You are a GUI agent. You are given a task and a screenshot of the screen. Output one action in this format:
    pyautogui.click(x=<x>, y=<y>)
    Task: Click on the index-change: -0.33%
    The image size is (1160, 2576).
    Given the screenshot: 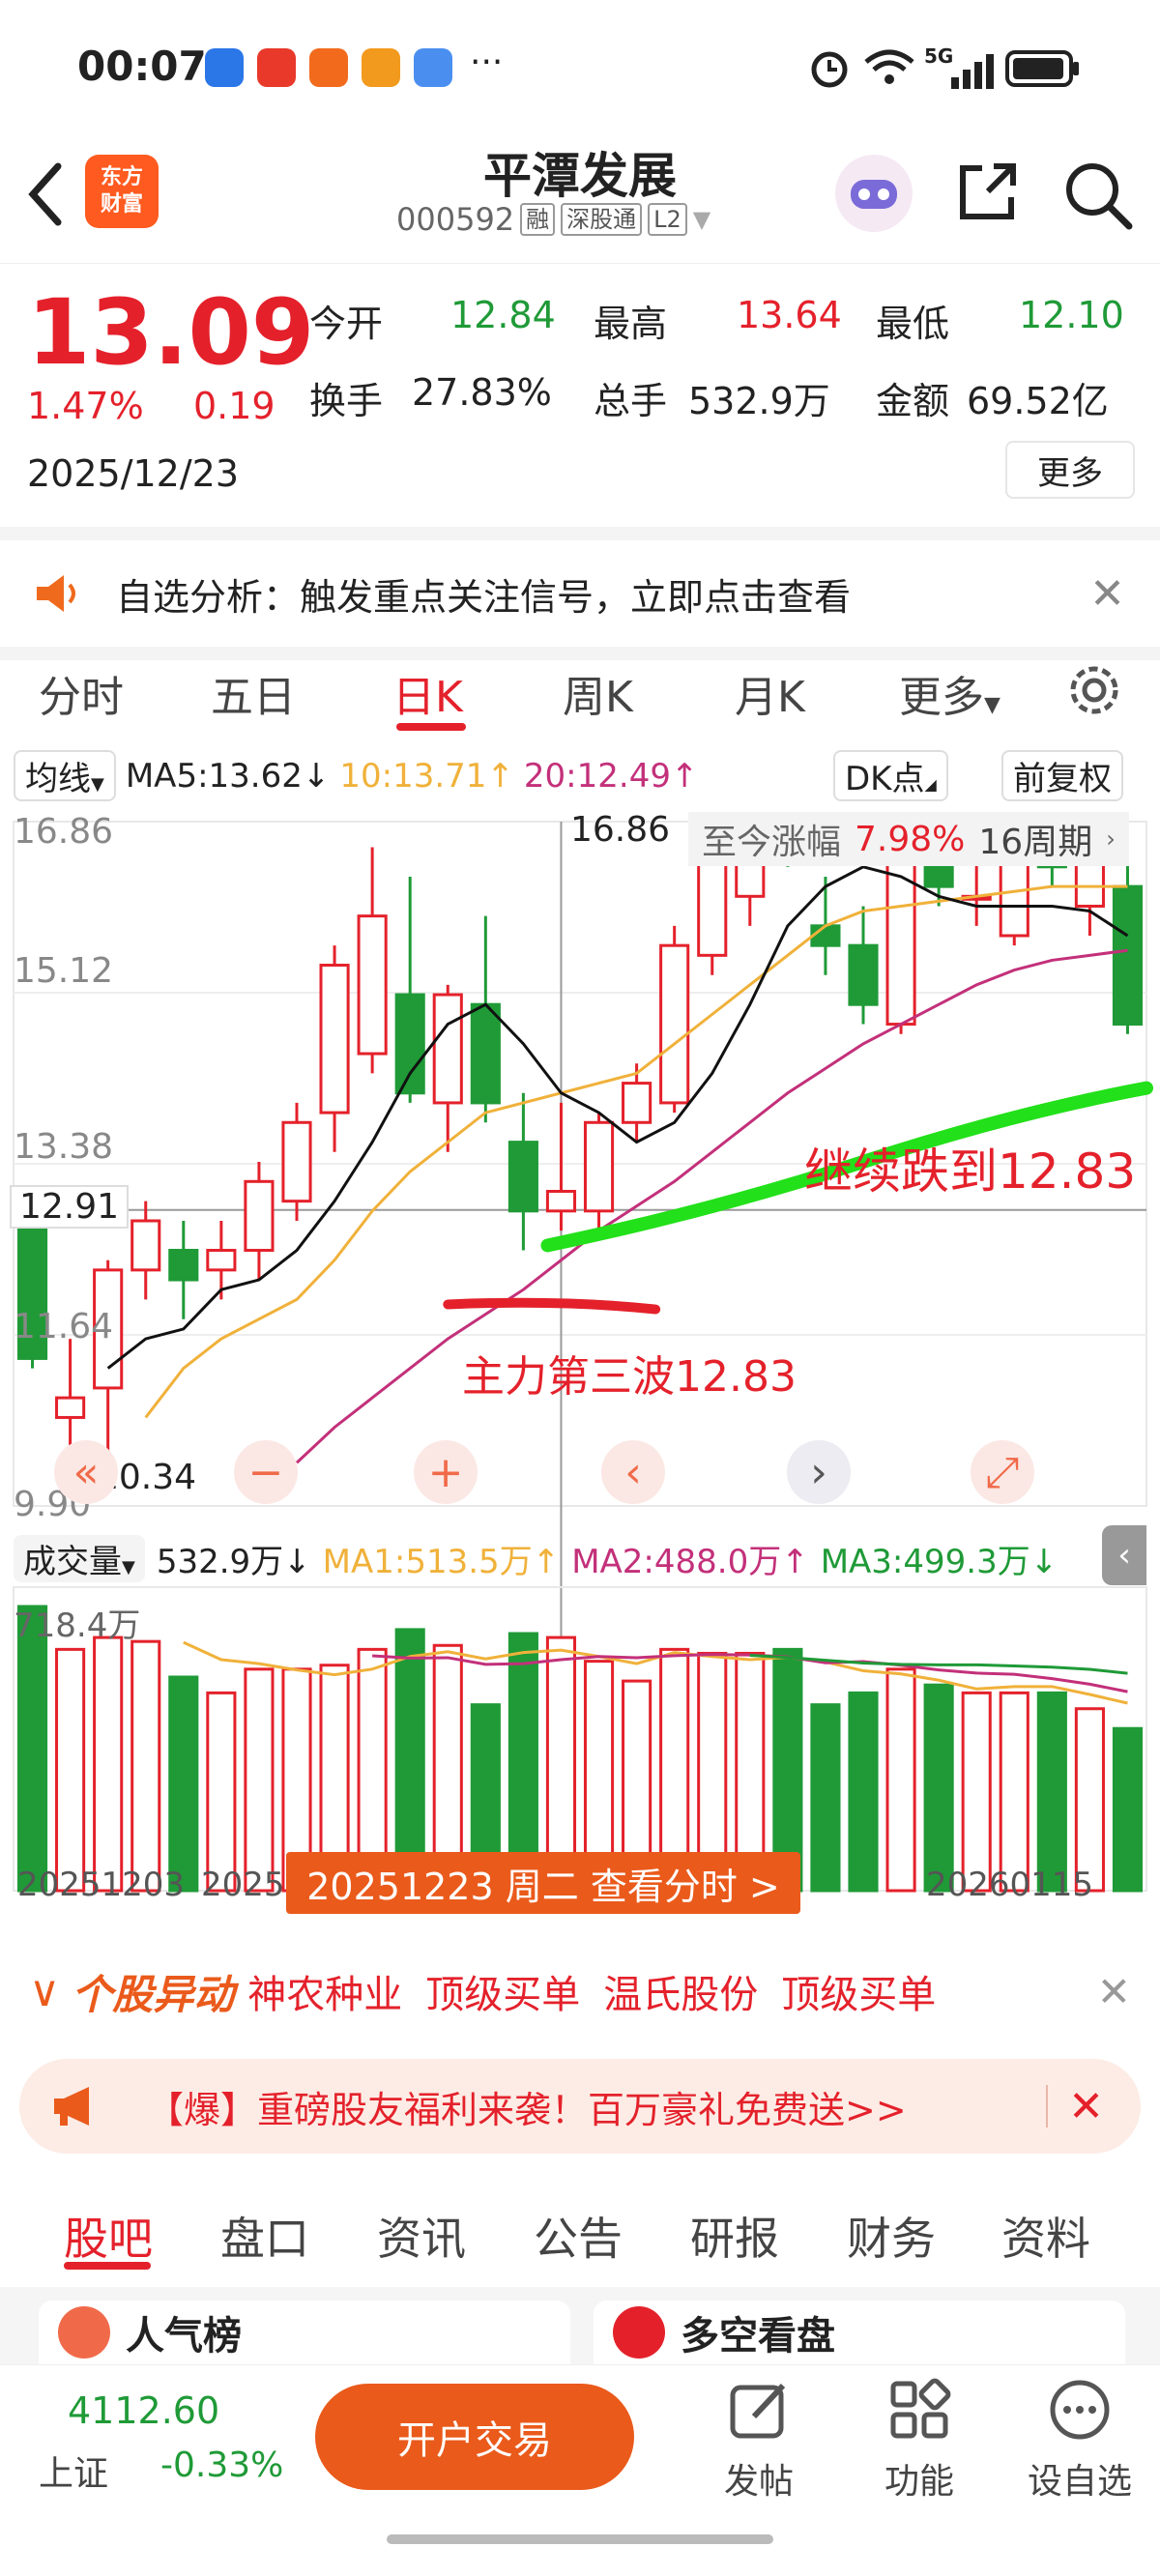 What is the action you would take?
    pyautogui.click(x=222, y=2465)
    